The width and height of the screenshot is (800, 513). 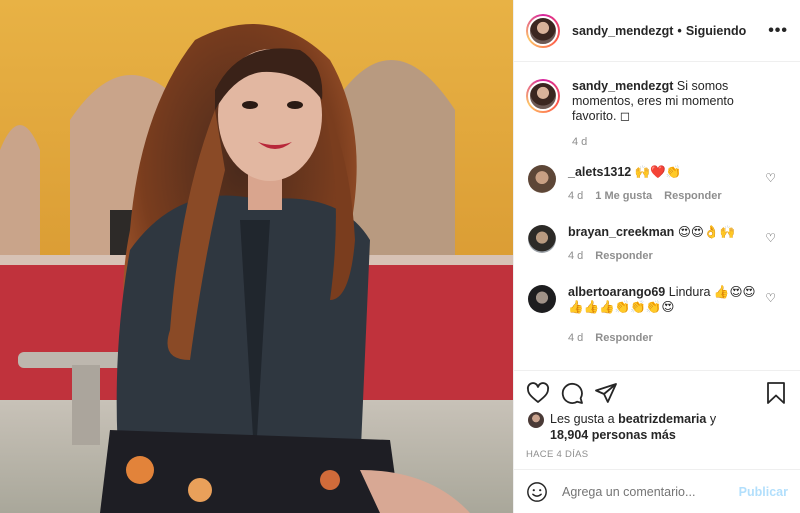 I want to click on caption-time: 4 d, so click(x=579, y=142).